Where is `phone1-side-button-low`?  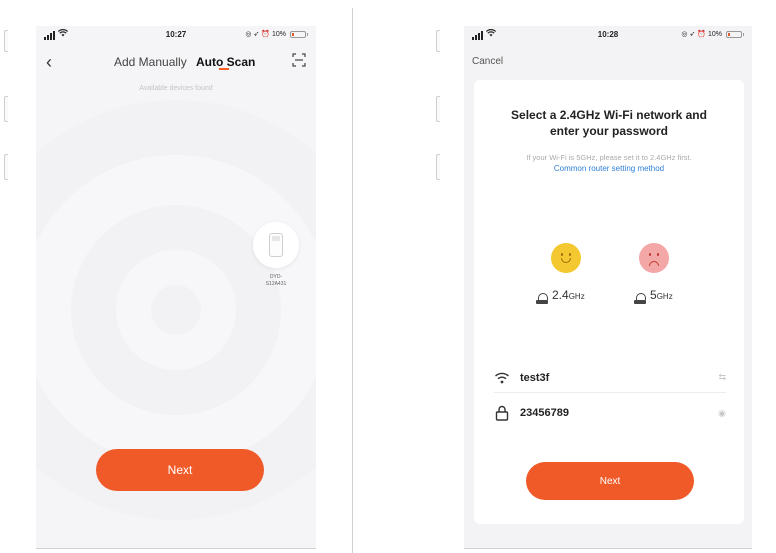
phone1-side-button-low is located at coordinates (6, 167).